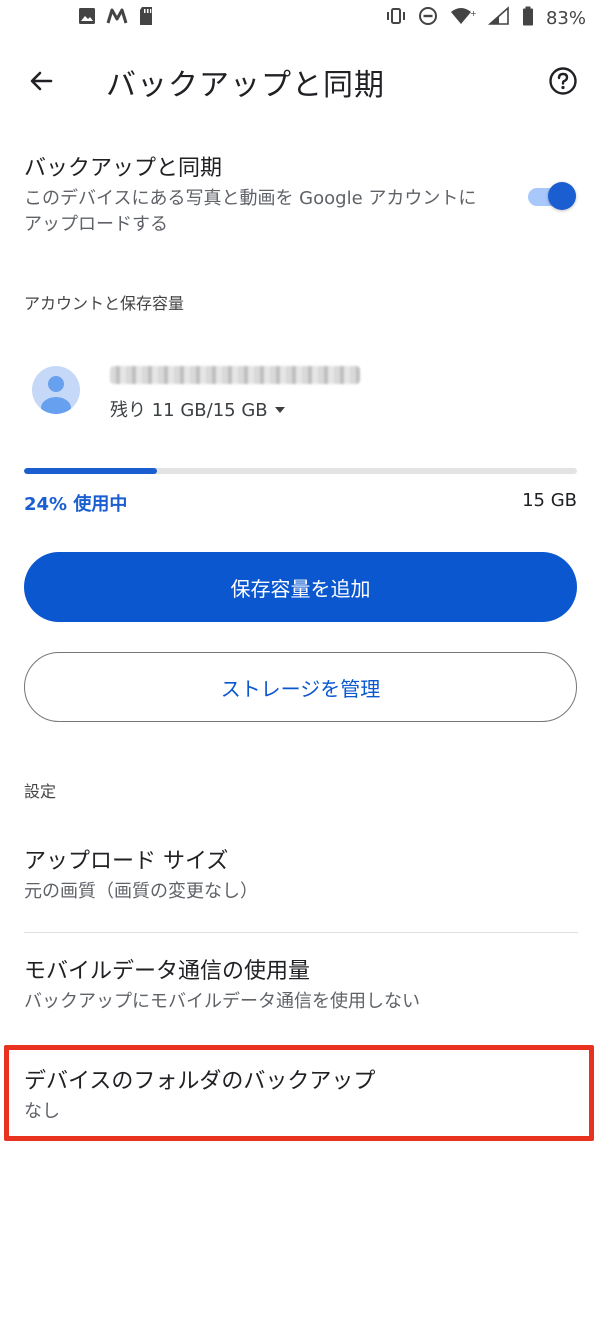  I want to click on setting-subtitle: バックアップにモバイルデータ通信を使用しない, so click(222, 1001).